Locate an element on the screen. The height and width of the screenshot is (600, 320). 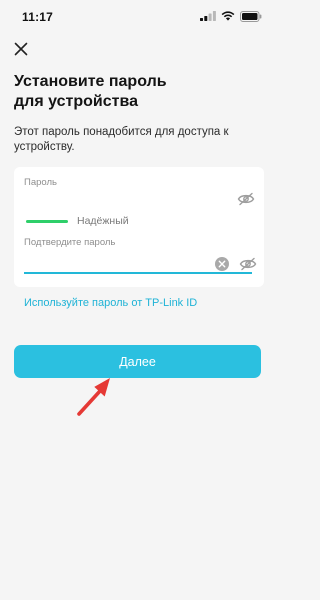
status-bar: 11:17 is located at coordinates (138, 16).